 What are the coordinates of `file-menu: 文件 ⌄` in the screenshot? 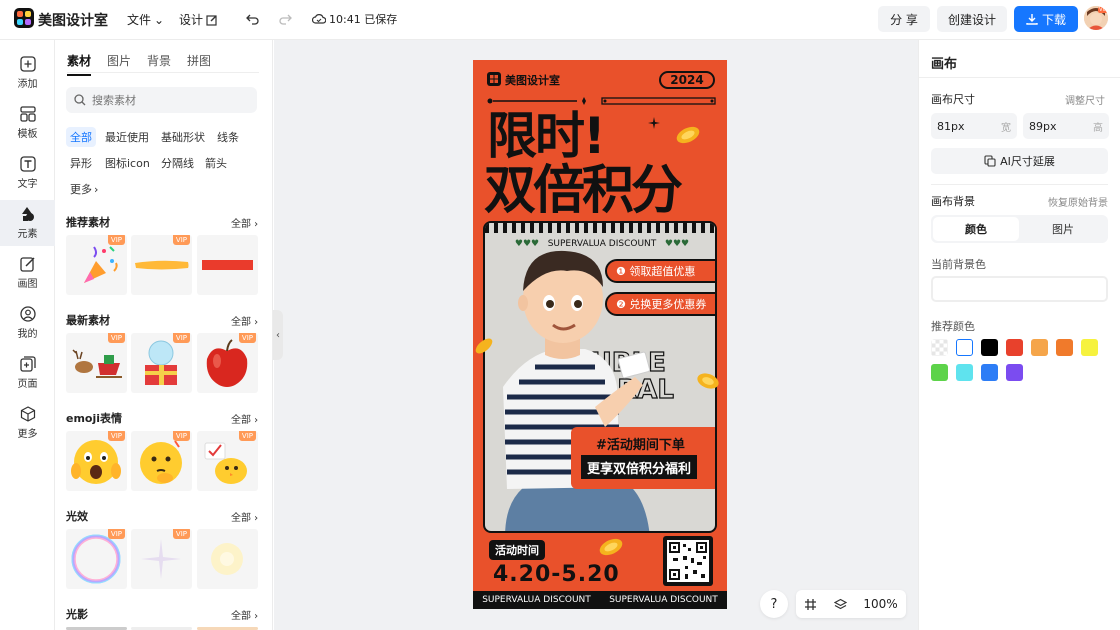 It's located at (145, 19).